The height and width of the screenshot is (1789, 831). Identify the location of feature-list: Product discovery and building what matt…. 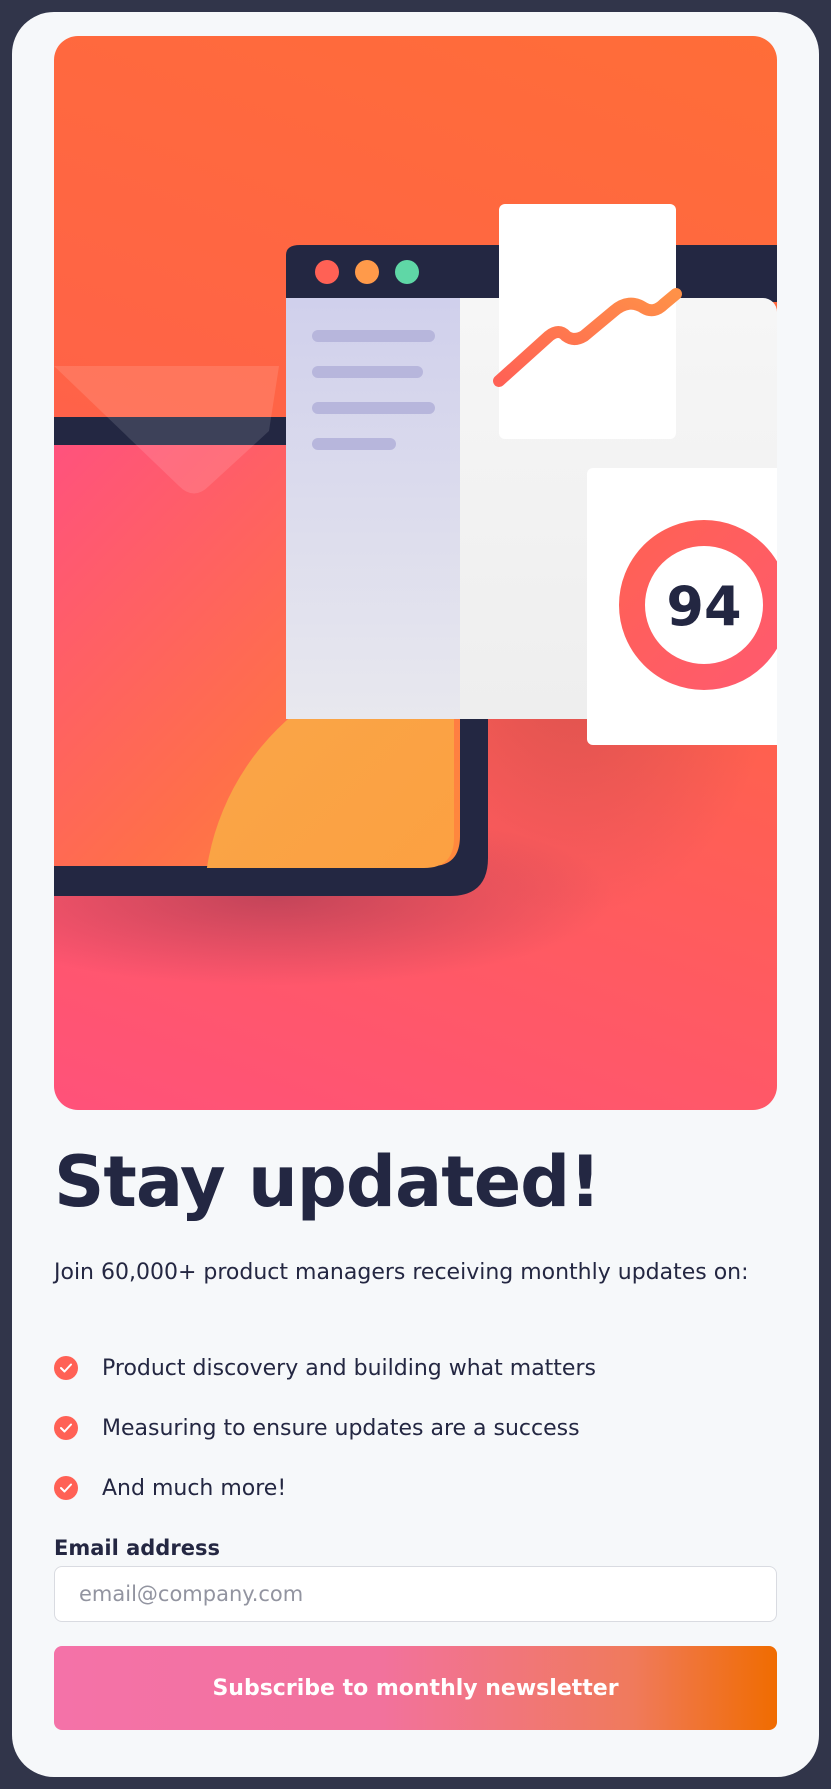
(325, 1428).